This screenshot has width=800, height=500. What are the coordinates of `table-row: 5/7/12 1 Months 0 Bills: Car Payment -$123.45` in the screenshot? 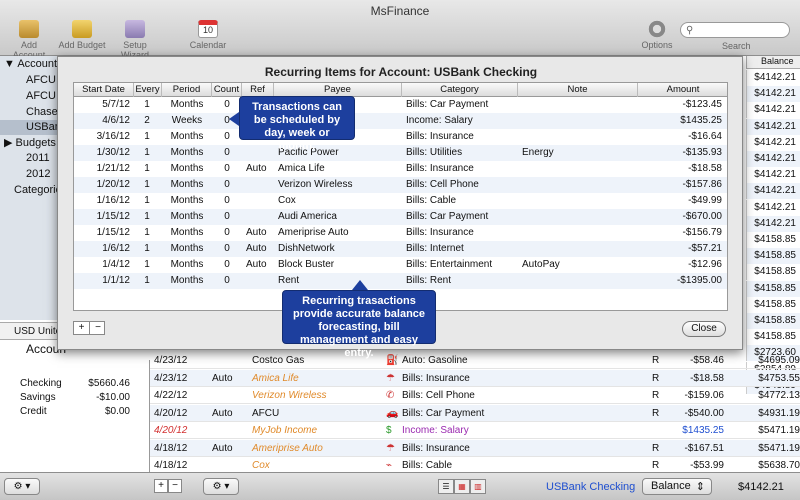 It's located at (400, 105).